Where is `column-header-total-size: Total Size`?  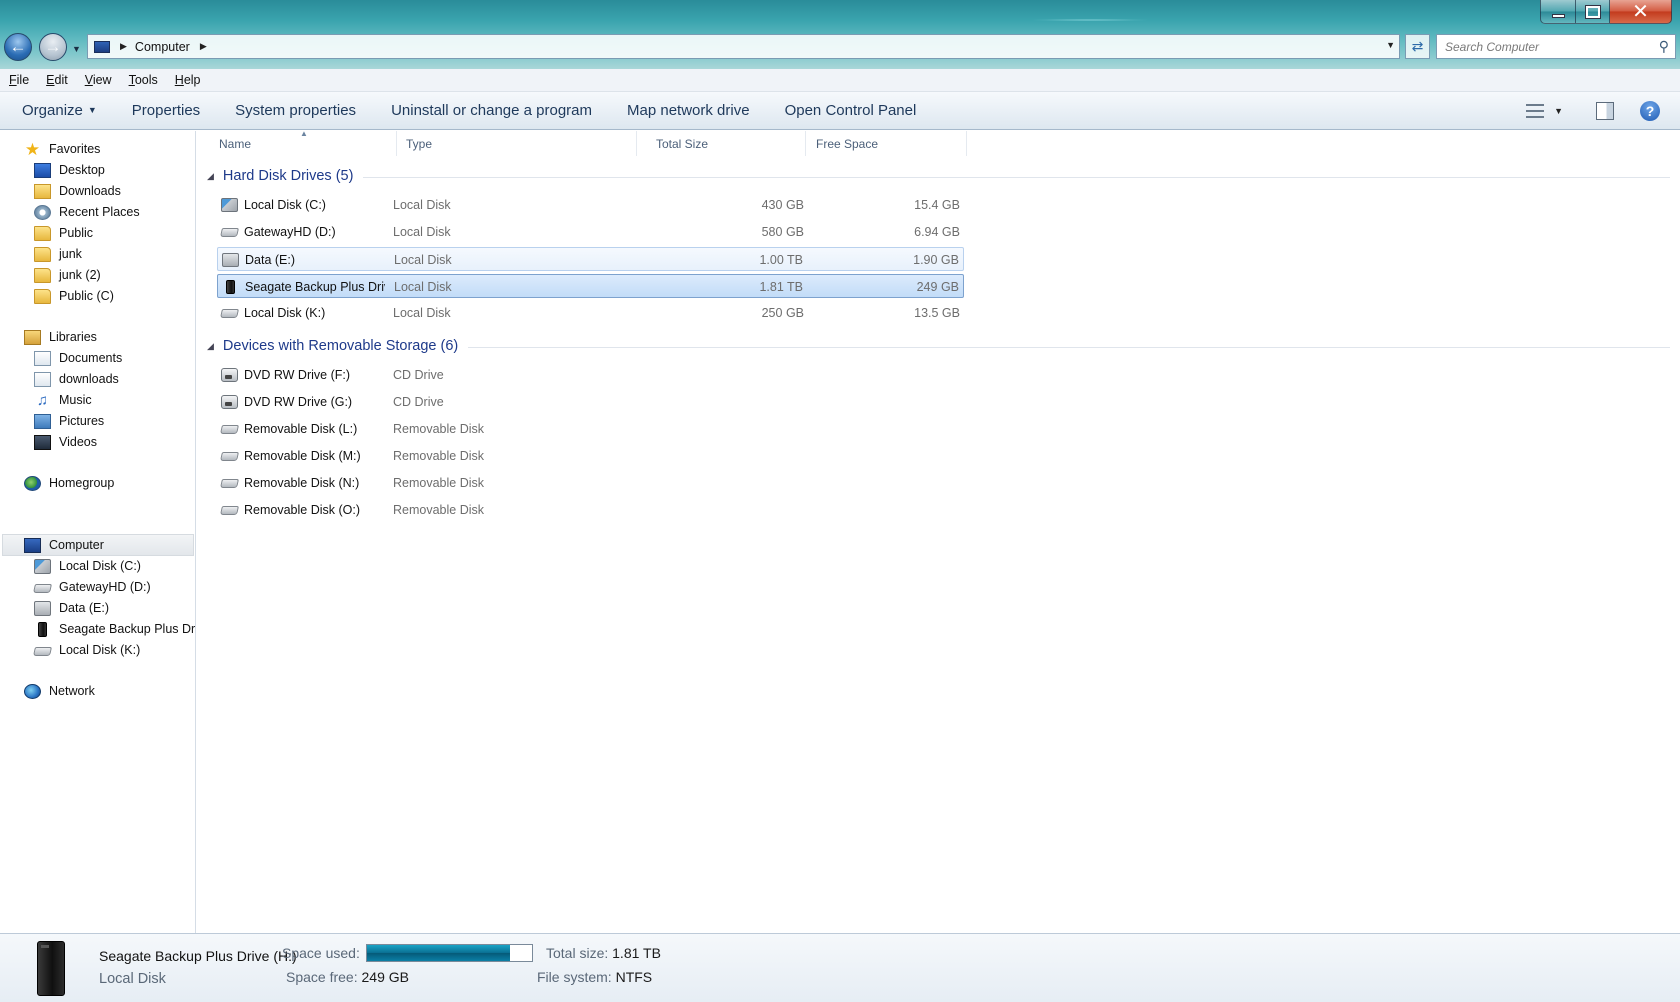 column-header-total-size: Total Size is located at coordinates (731, 143).